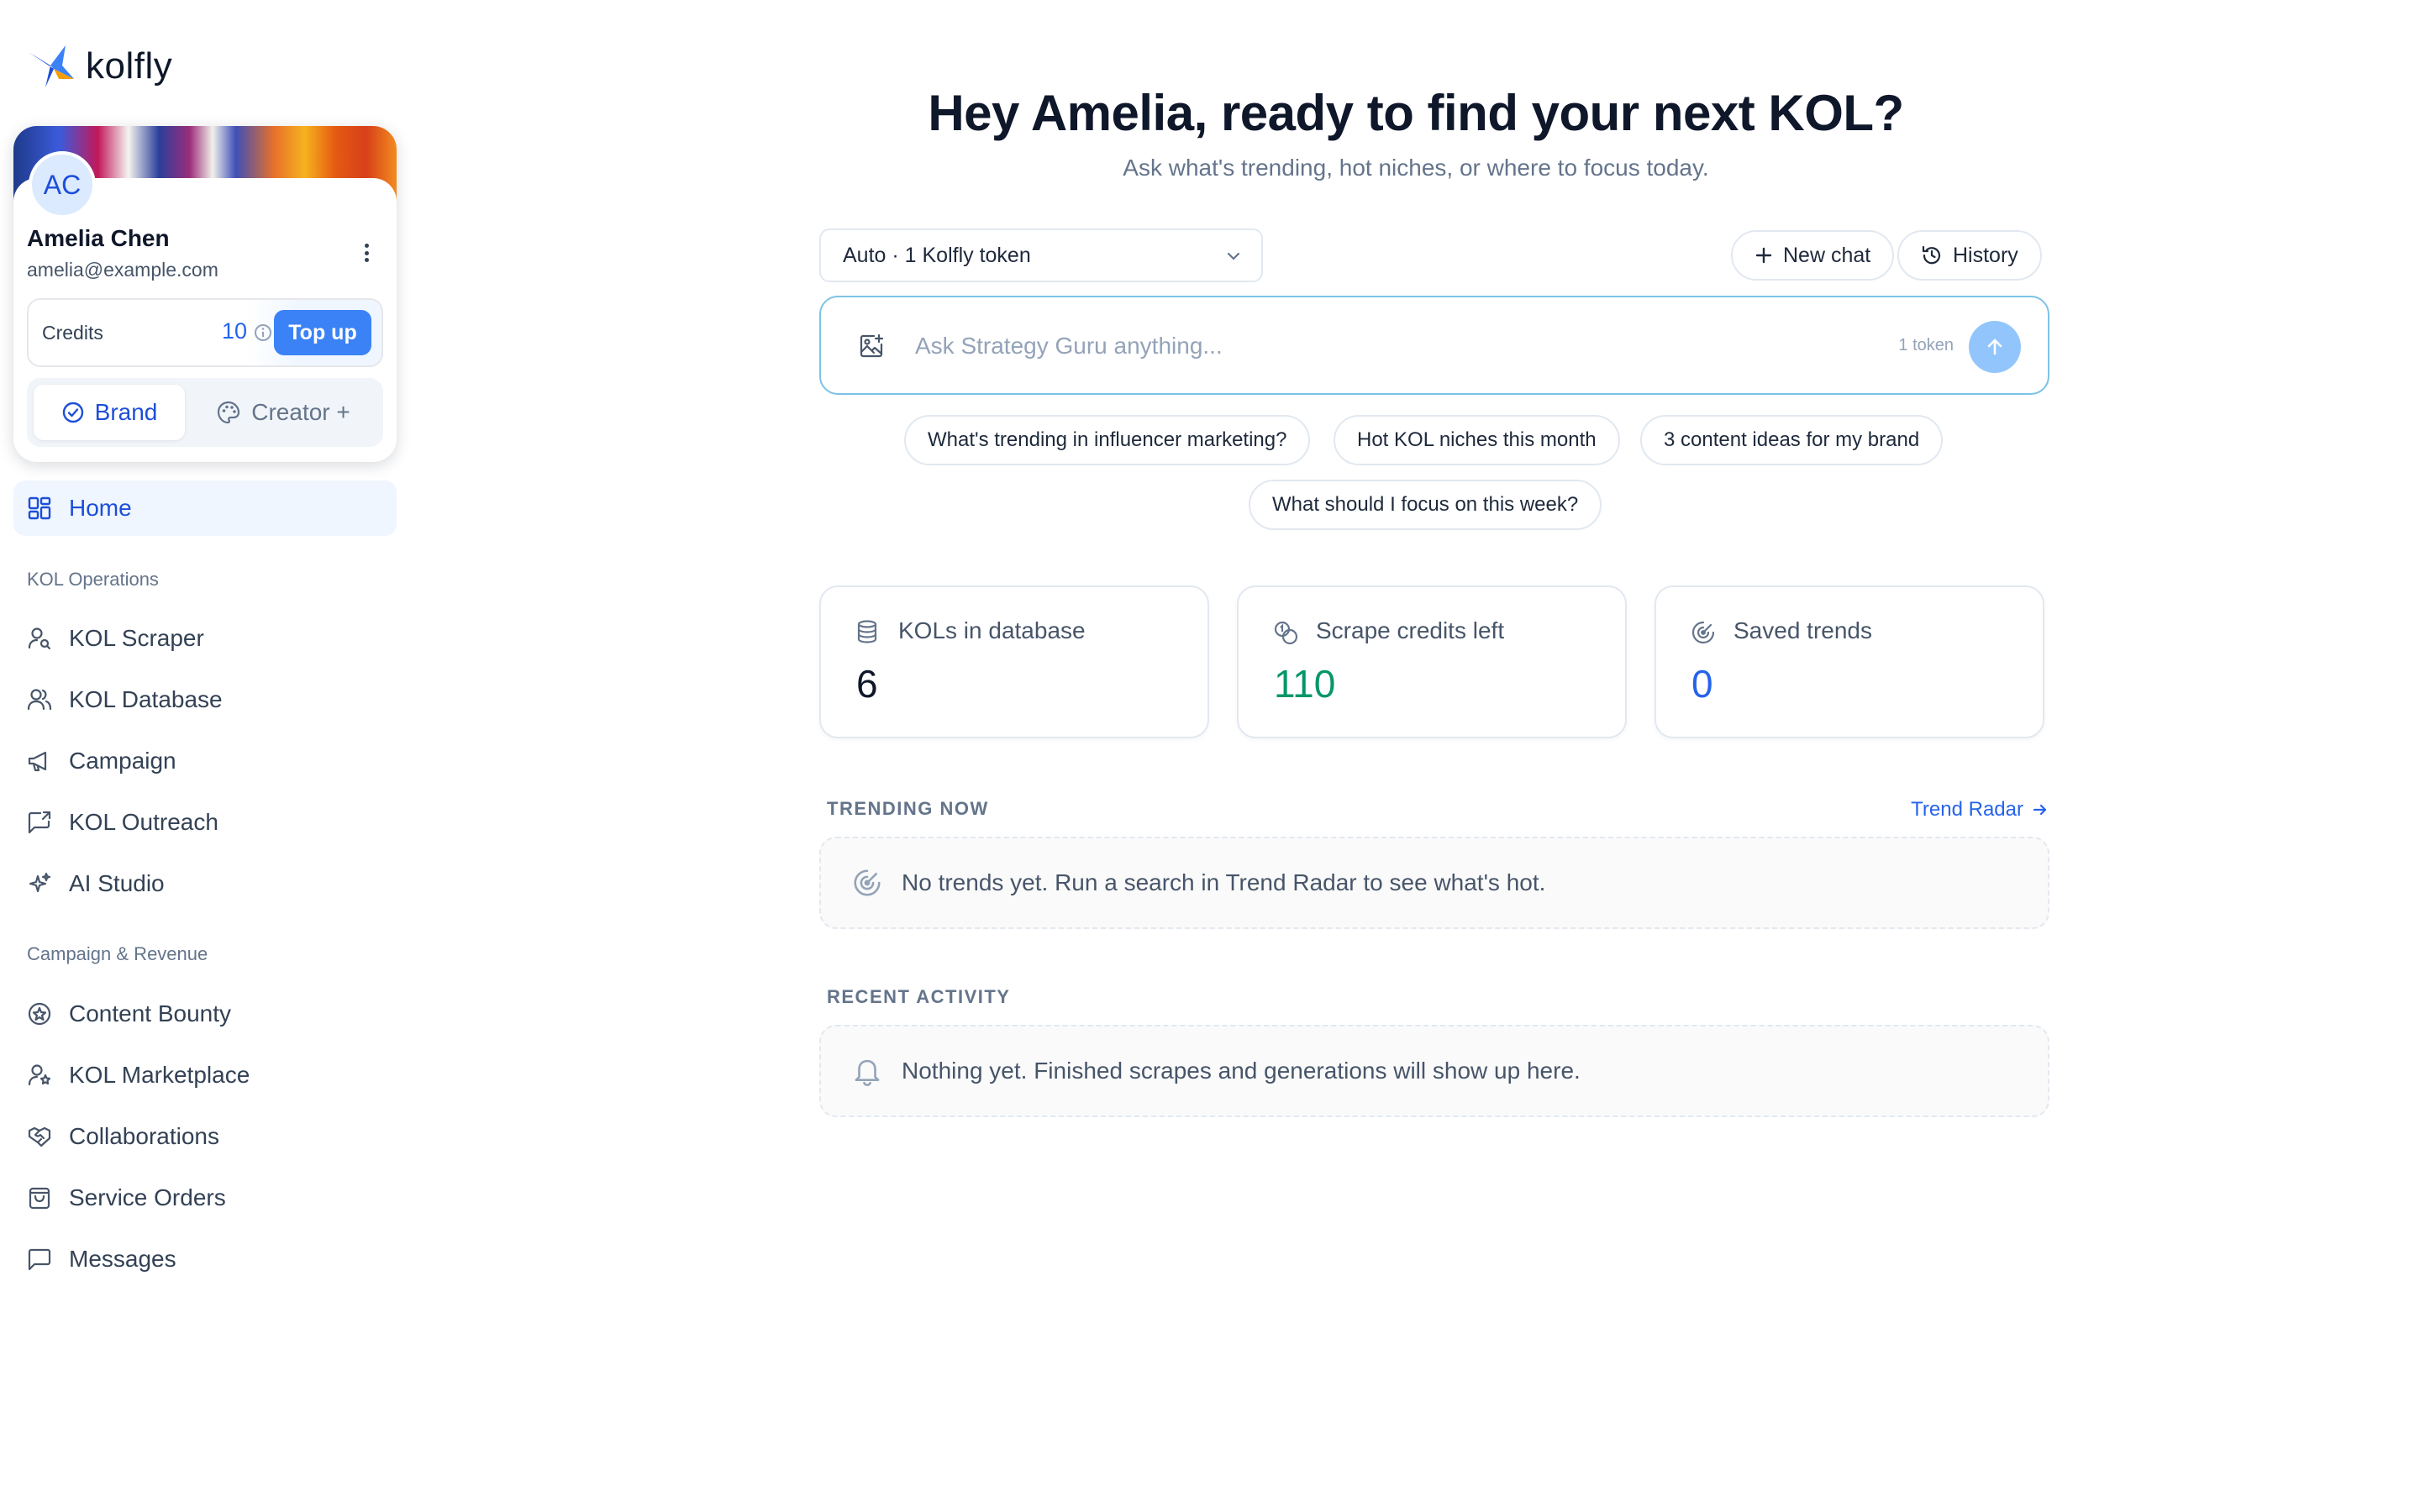 The width and height of the screenshot is (2420, 1512). Describe the element at coordinates (40, 882) in the screenshot. I see `sparkles-icon` at that location.